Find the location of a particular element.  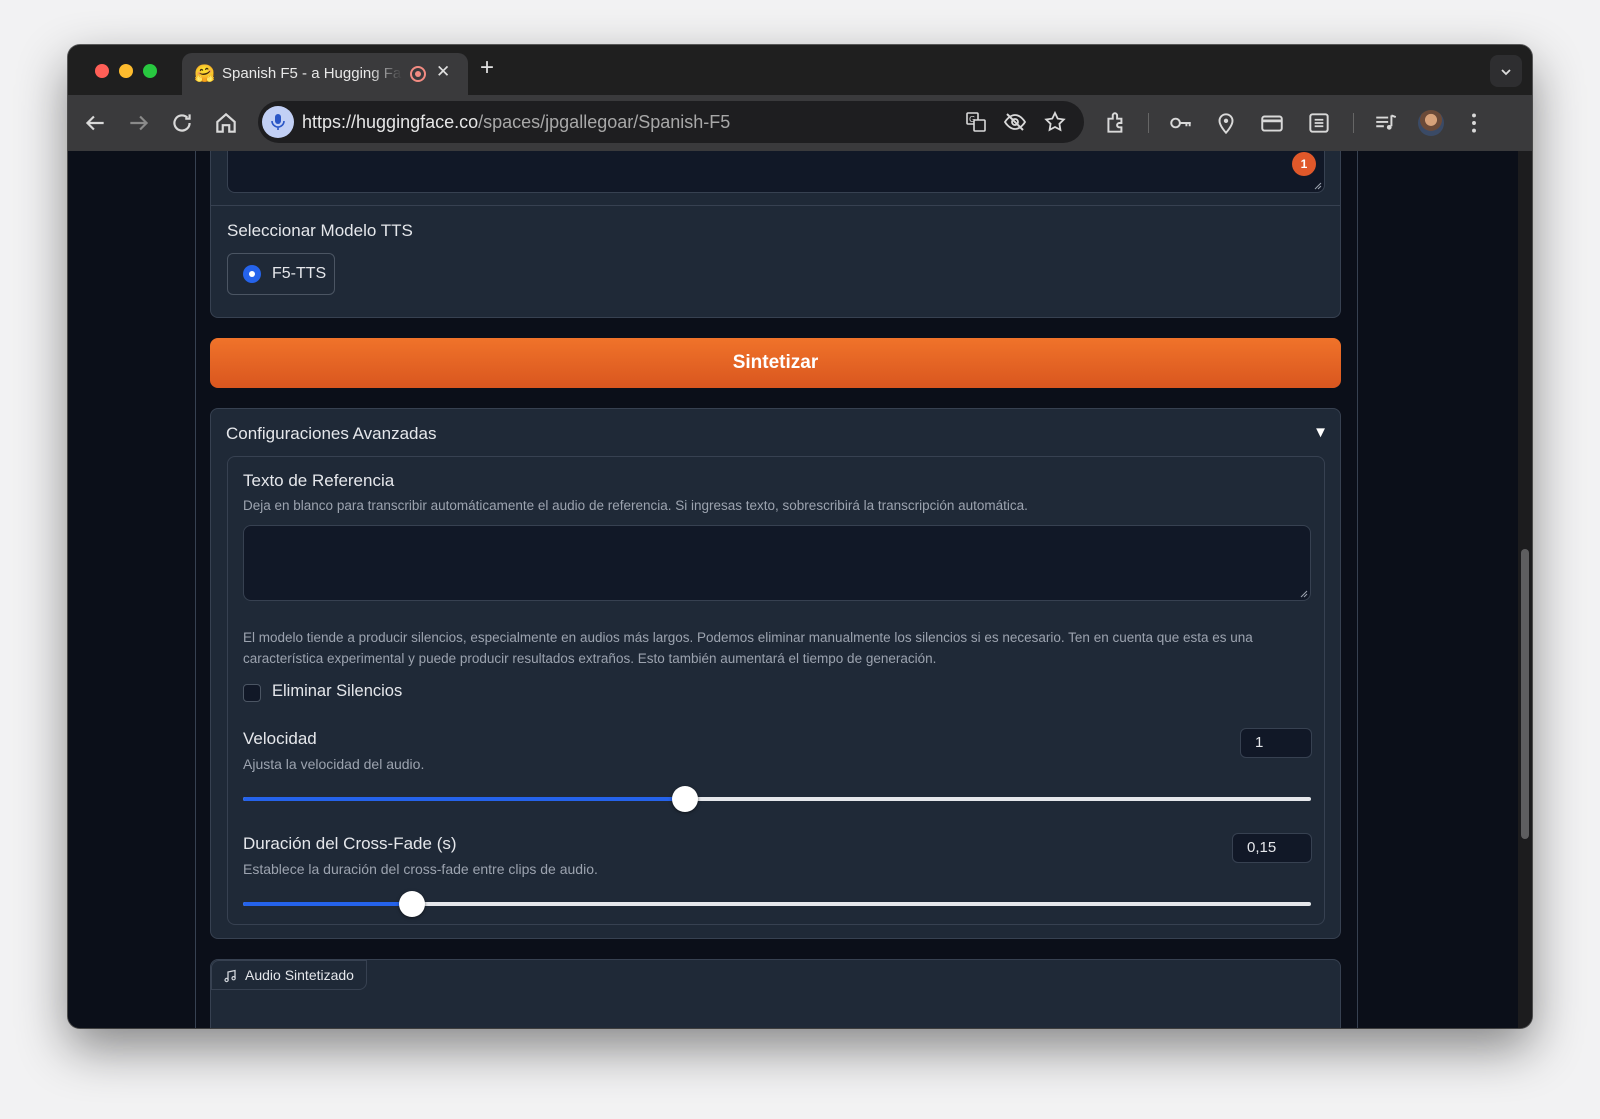

reload-icon is located at coordinates (182, 123).